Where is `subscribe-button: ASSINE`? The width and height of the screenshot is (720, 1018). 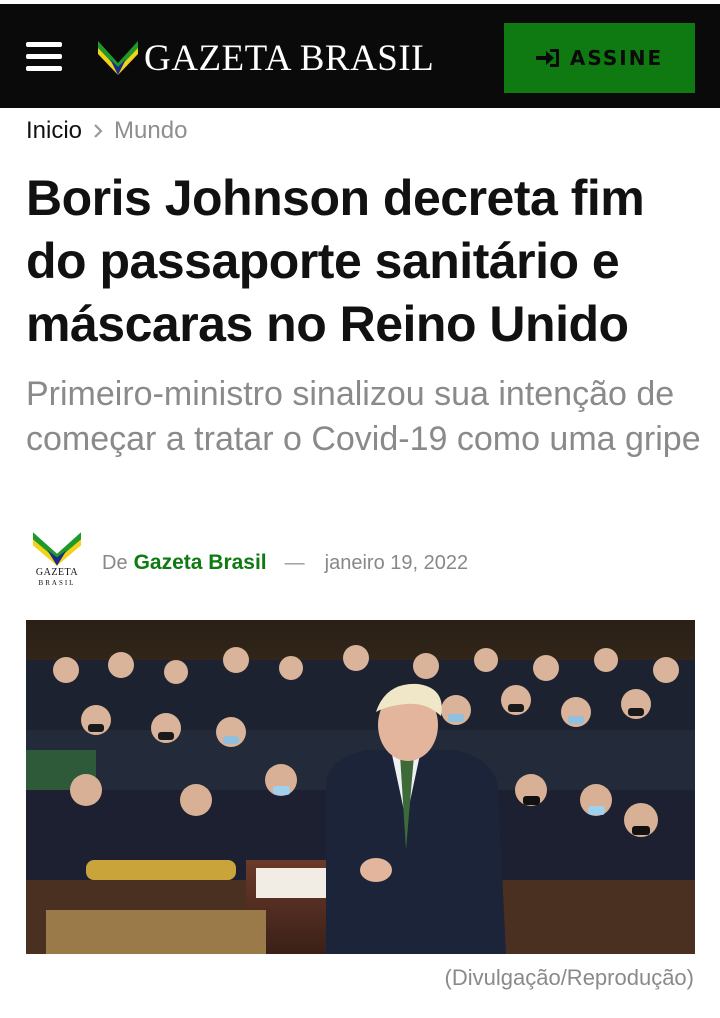
subscribe-button: ASSINE is located at coordinates (599, 58).